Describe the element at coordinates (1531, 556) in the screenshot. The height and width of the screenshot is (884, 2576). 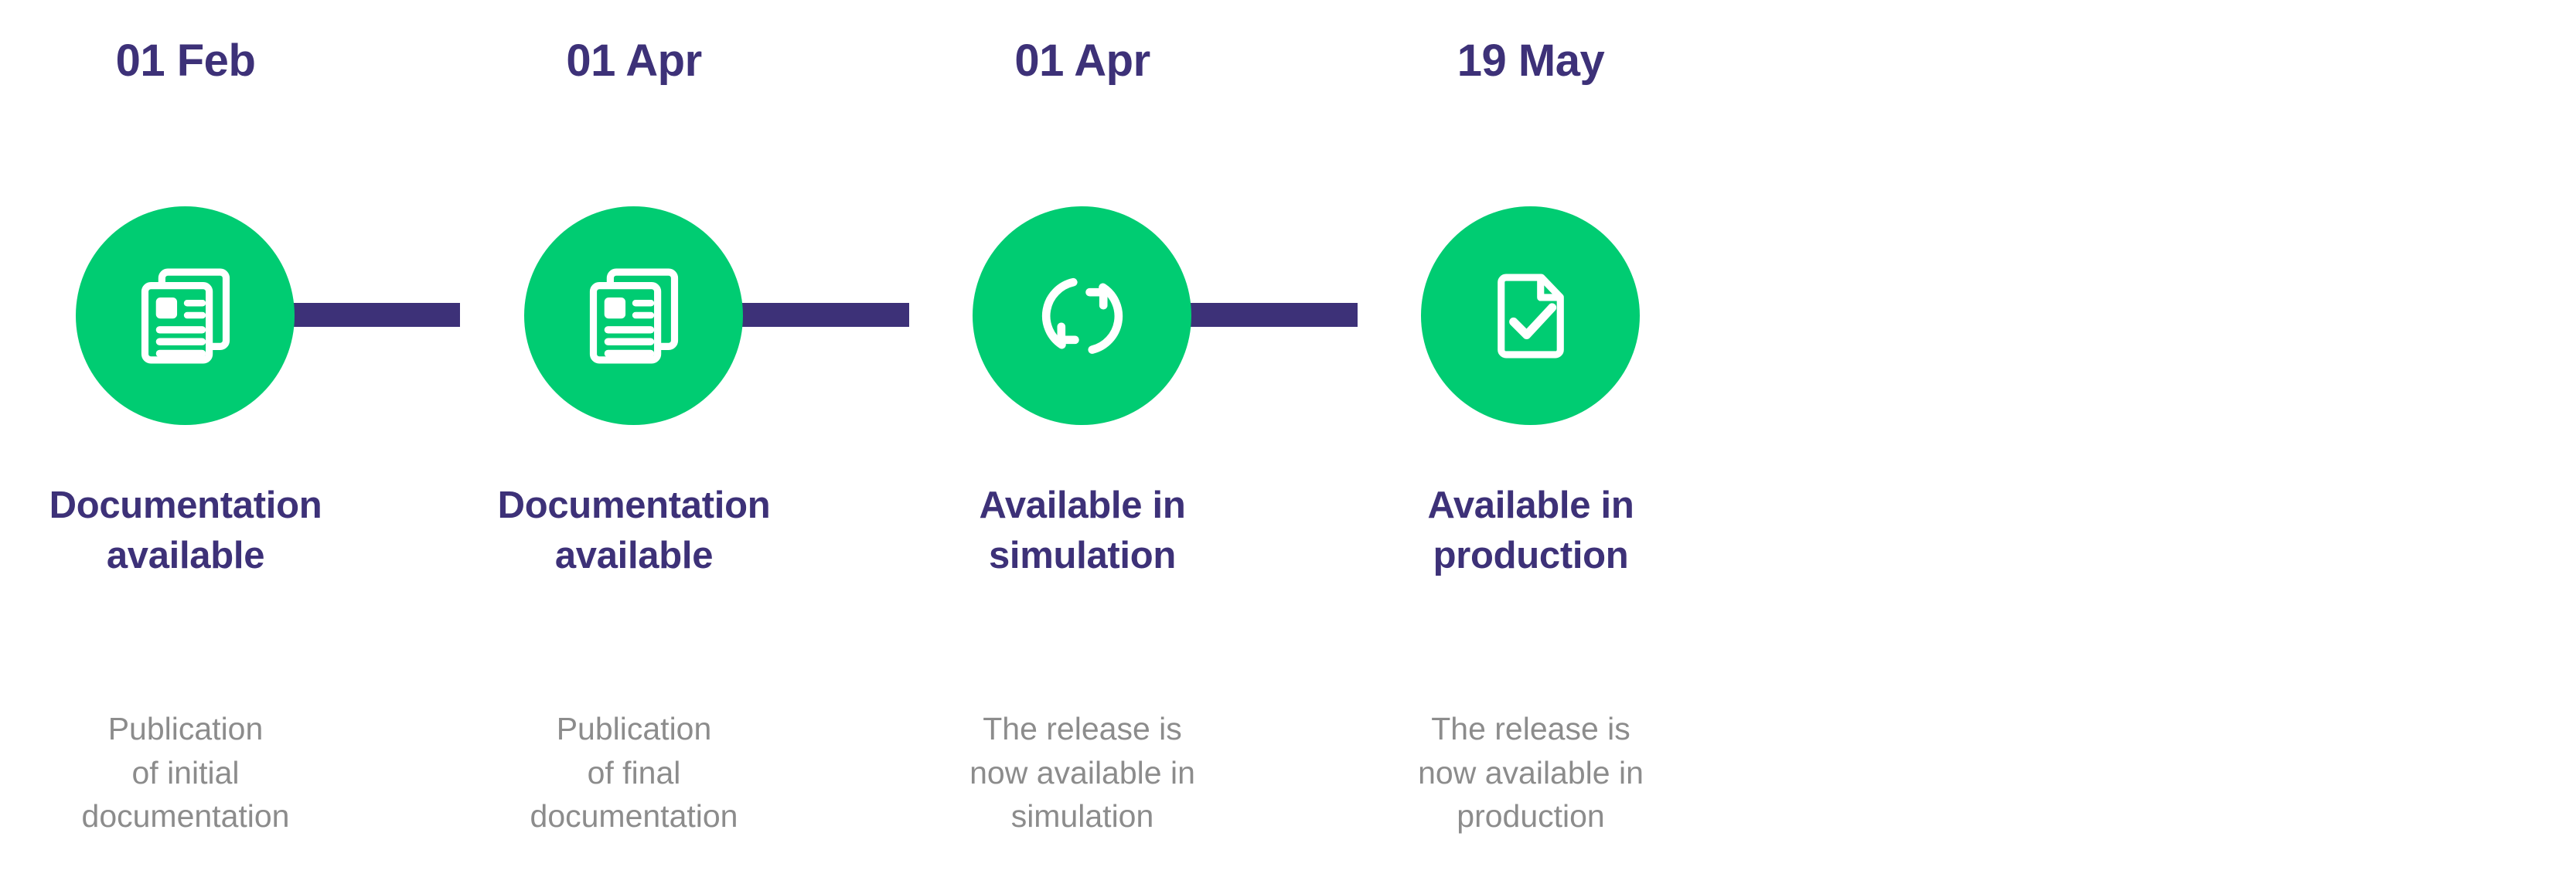
I see `milestone-title-line: production` at that location.